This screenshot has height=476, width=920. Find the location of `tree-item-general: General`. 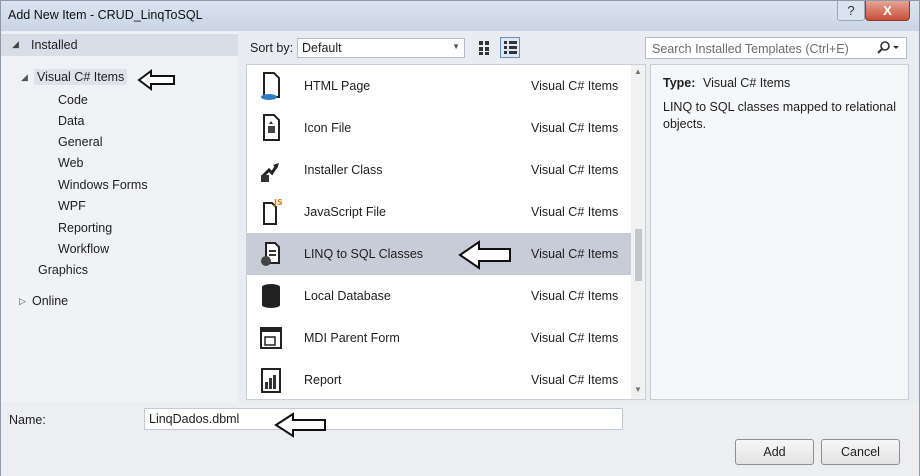

tree-item-general: General is located at coordinates (80, 142).